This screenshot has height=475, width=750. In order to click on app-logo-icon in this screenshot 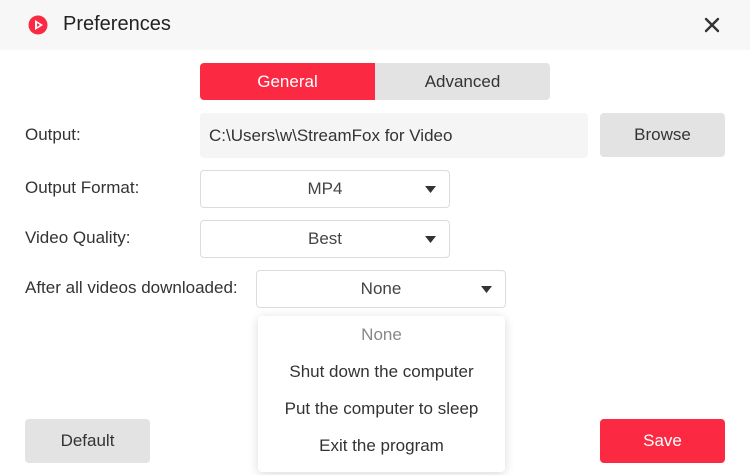, I will do `click(38, 25)`.